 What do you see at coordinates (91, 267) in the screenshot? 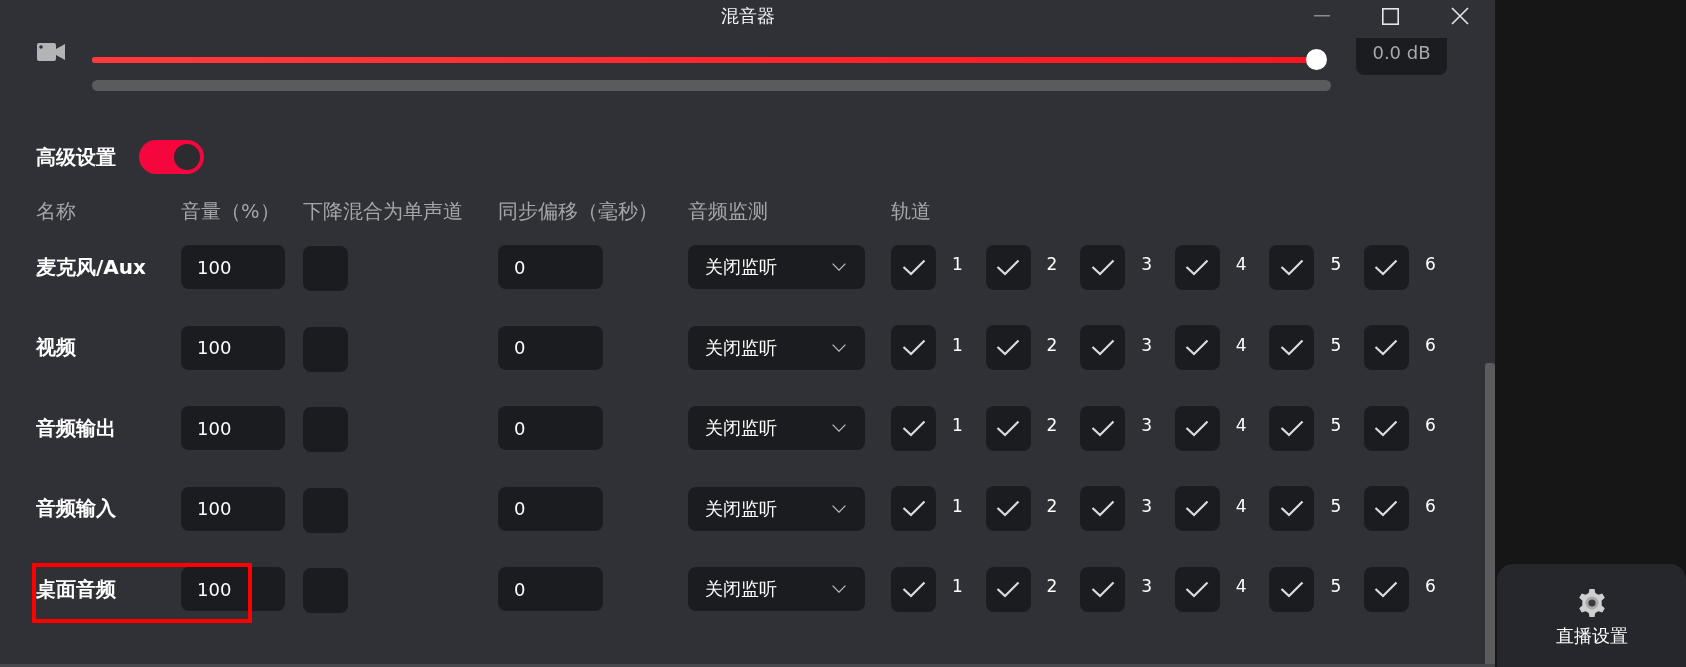
I see `source-name: 麦克风/Aux` at bounding box center [91, 267].